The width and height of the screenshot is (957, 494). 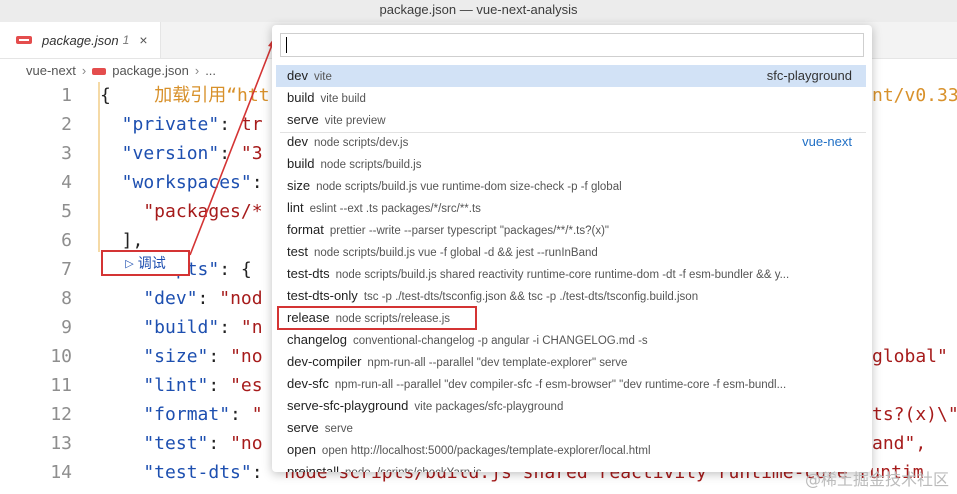 I want to click on script-name: dev-sfc, so click(x=308, y=383).